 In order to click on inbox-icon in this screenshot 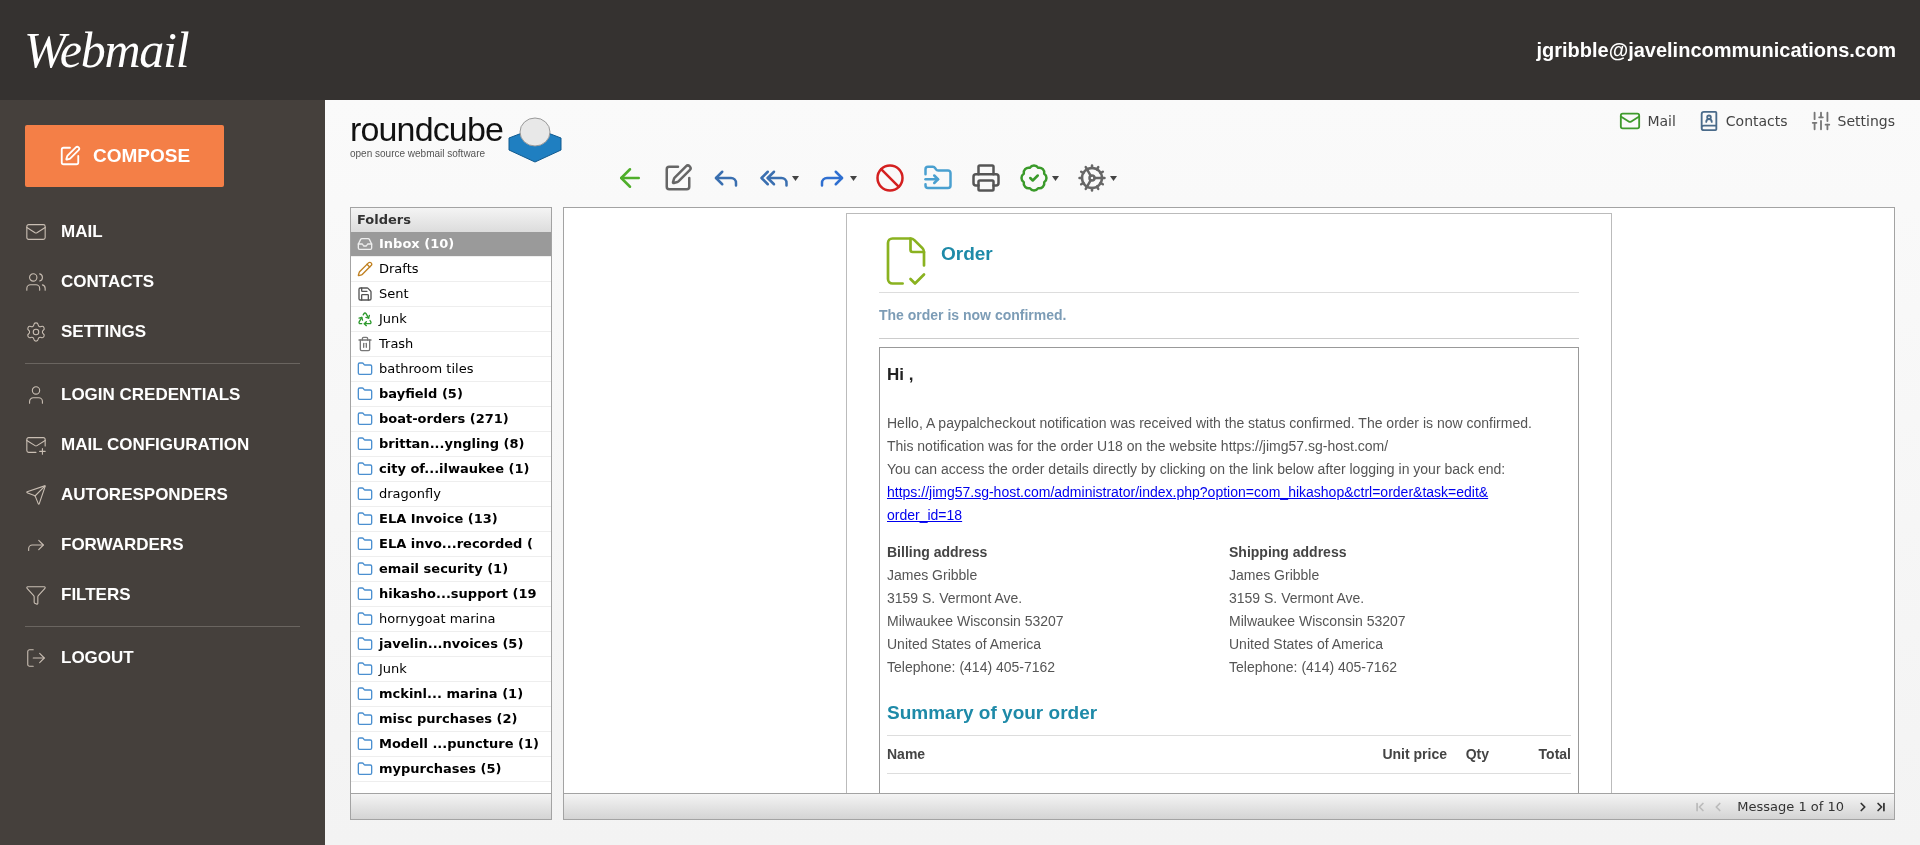, I will do `click(365, 244)`.